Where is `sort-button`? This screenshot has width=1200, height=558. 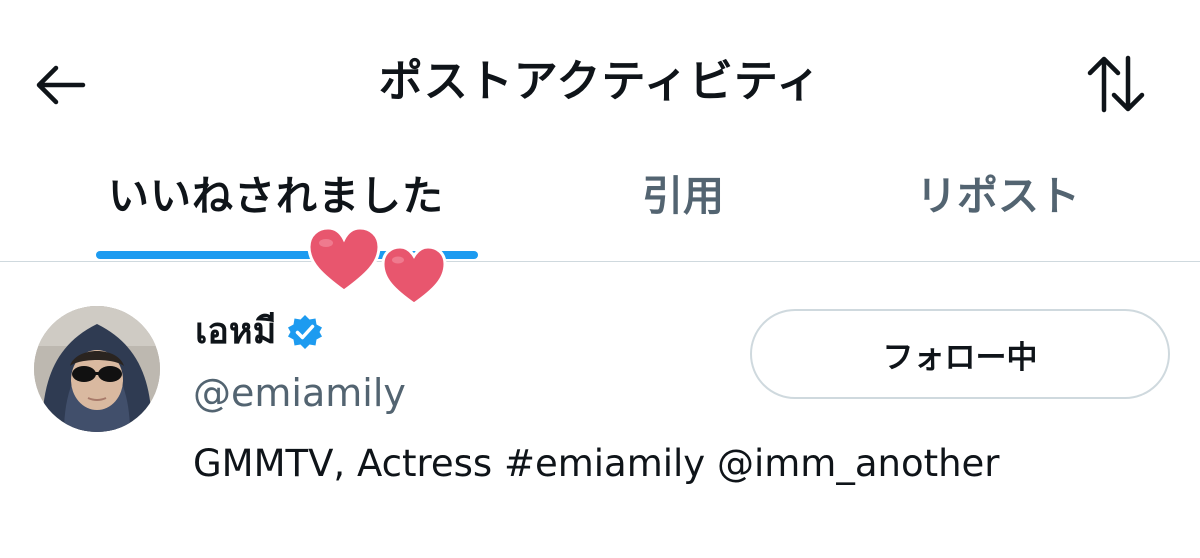 sort-button is located at coordinates (1116, 84).